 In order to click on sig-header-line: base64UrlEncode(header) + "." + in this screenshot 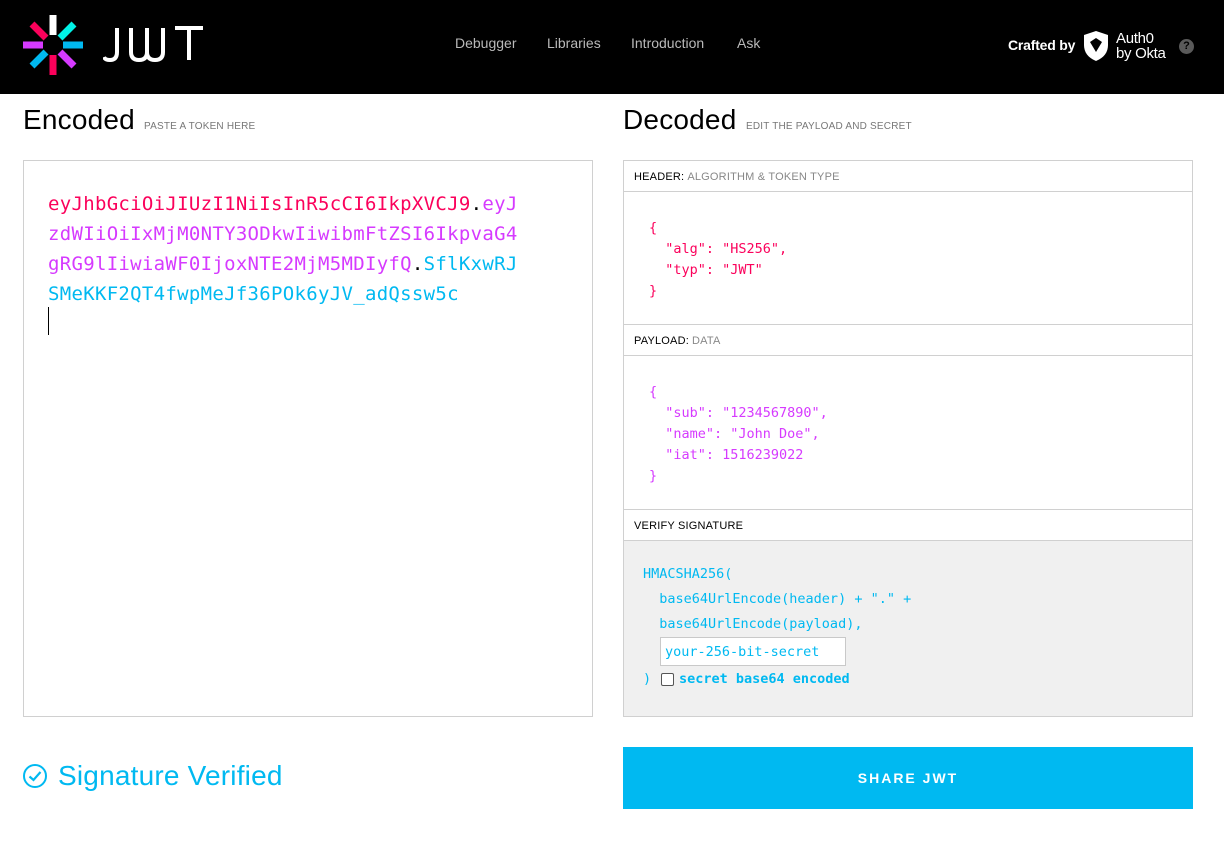, I will do `click(777, 599)`.